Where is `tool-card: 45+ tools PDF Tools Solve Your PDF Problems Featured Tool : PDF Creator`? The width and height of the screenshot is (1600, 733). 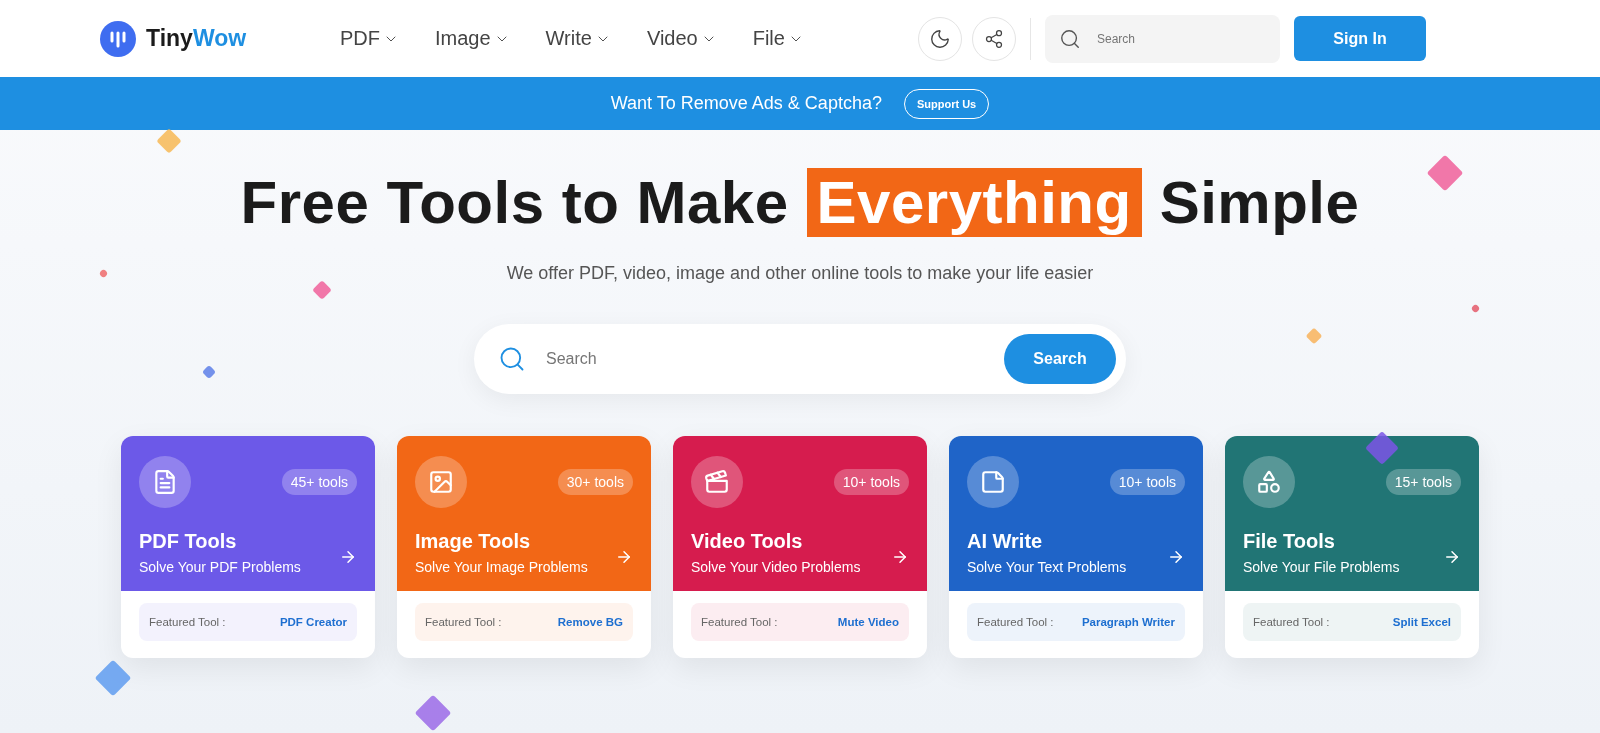
tool-card: 45+ tools PDF Tools Solve Your PDF Problems Featured Tool : PDF Creator is located at coordinates (248, 547).